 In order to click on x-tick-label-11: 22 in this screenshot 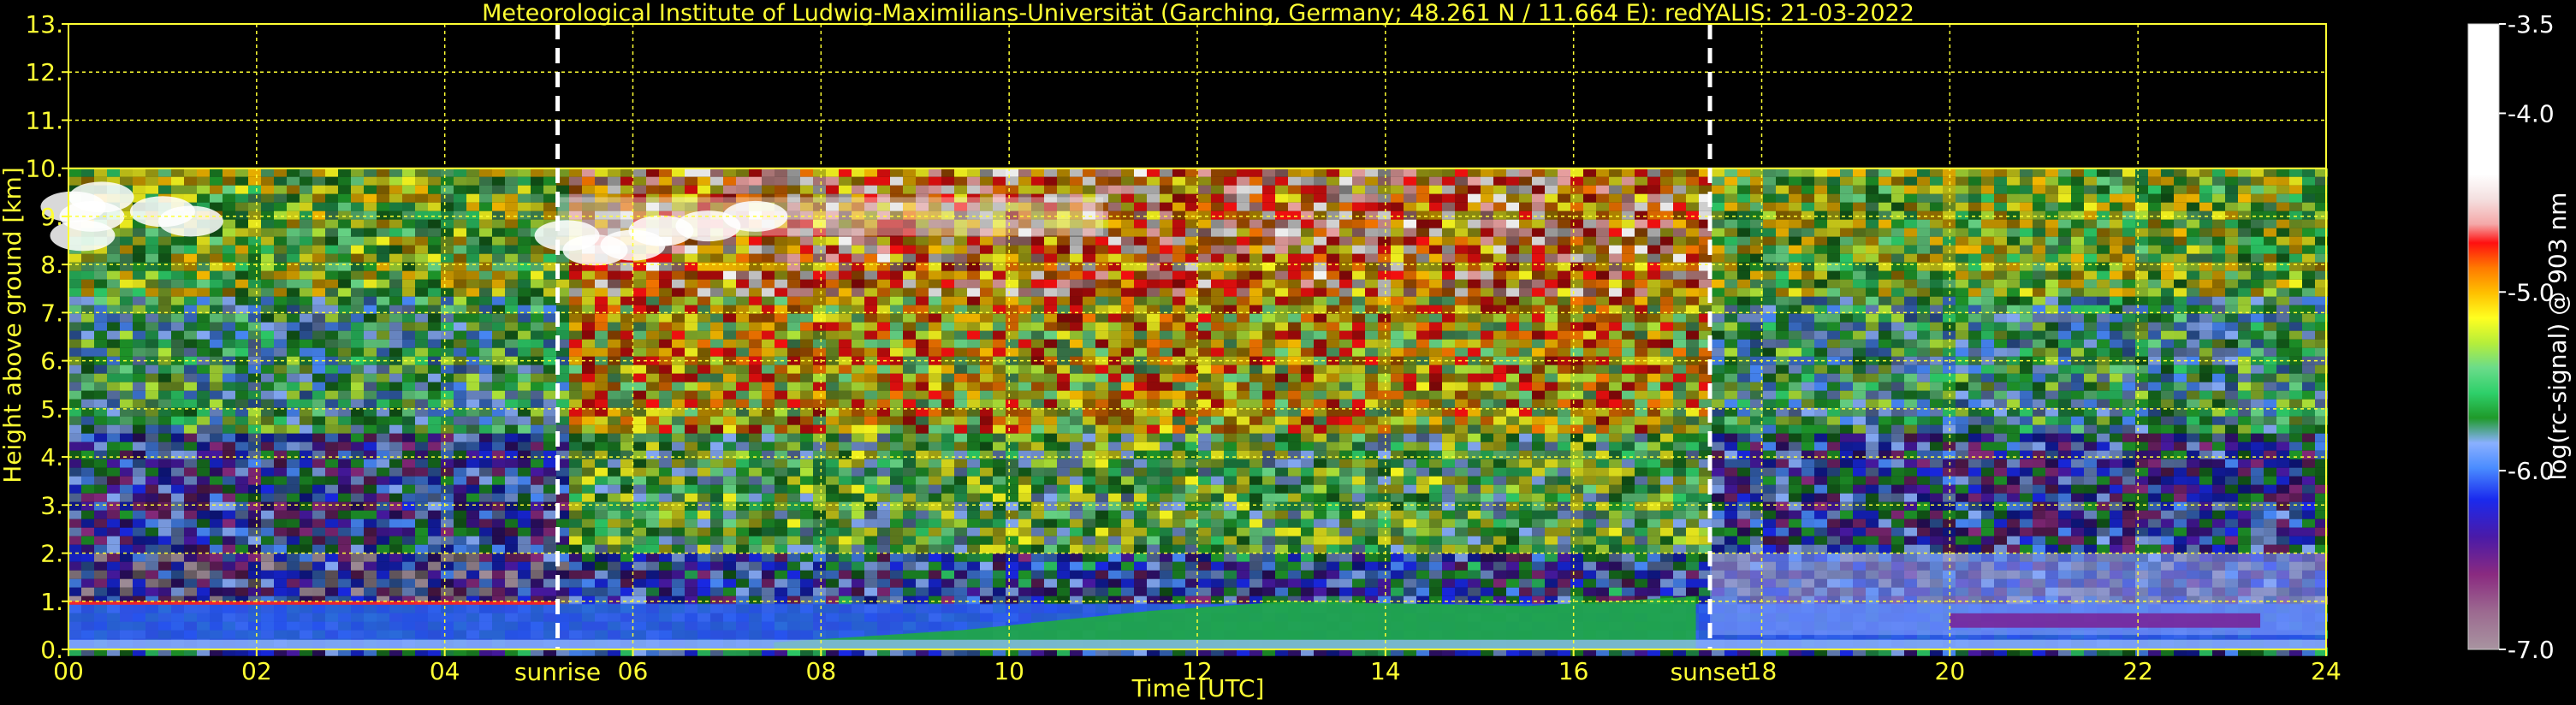, I will do `click(2137, 671)`.